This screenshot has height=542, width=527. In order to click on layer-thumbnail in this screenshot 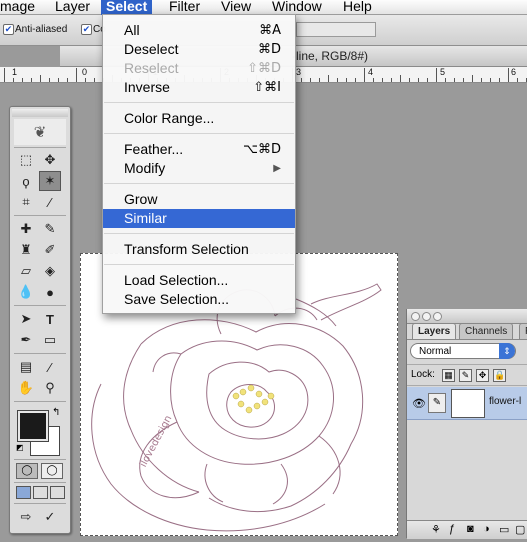, I will do `click(468, 403)`.